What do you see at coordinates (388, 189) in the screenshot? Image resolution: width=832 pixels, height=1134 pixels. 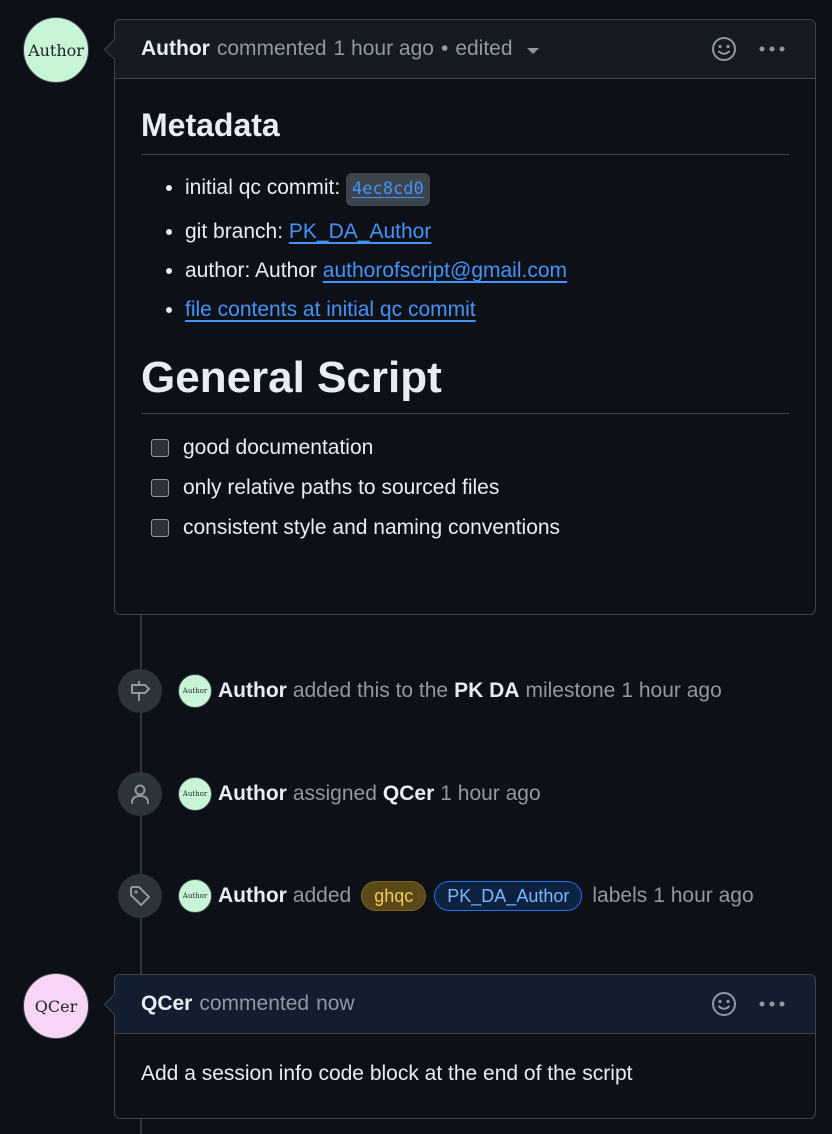 I see `commit-hash-link: 4ec8cd0` at bounding box center [388, 189].